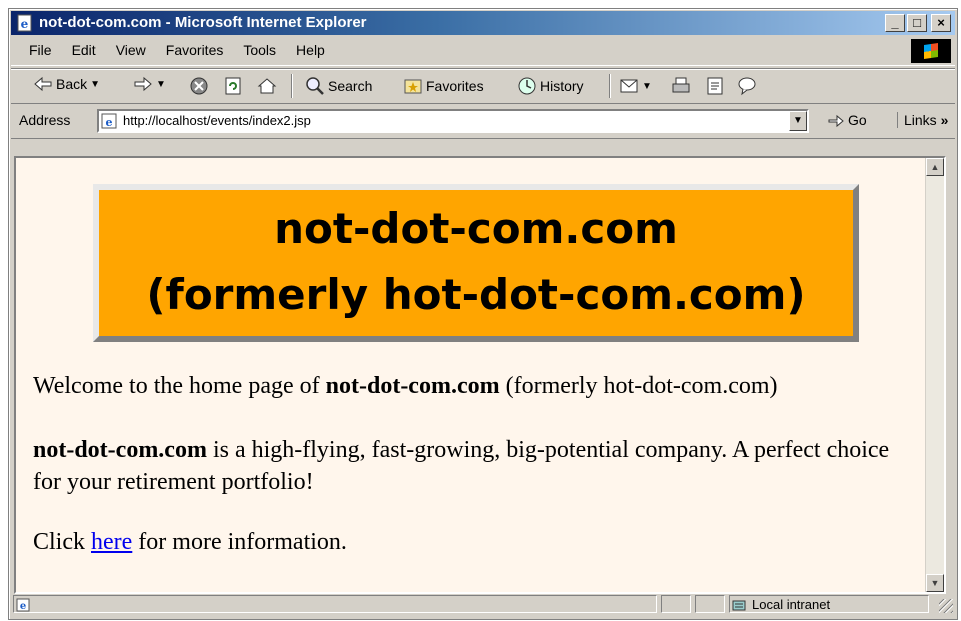 The image size is (961, 621). Describe the element at coordinates (40, 50) in the screenshot. I see `menu-file: File` at that location.